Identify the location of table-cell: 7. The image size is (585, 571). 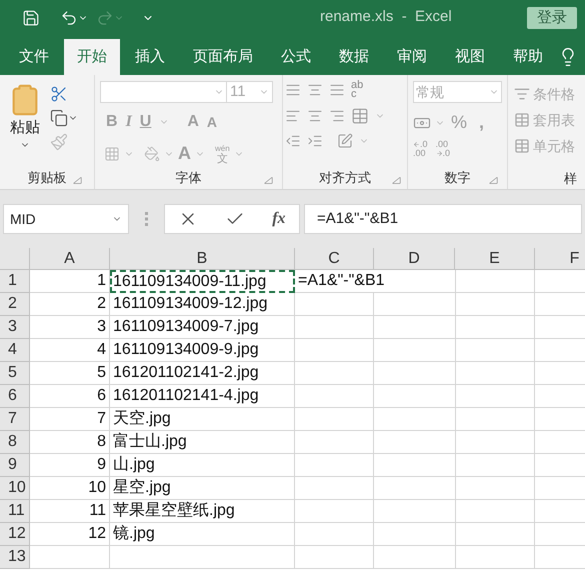
(70, 419).